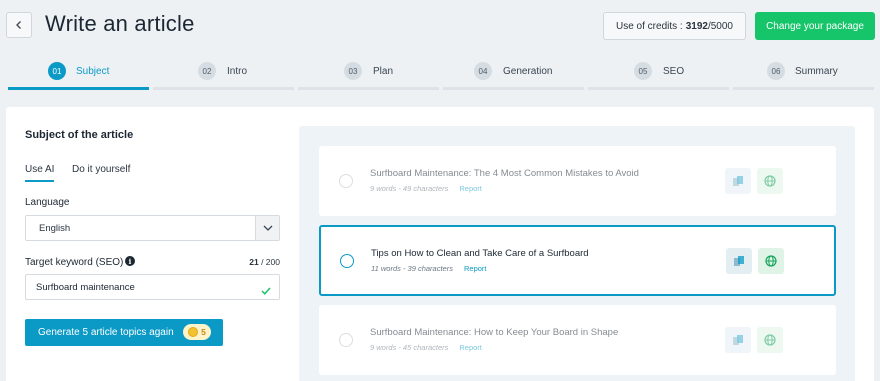 The height and width of the screenshot is (381, 880). Describe the element at coordinates (93, 71) in the screenshot. I see `step-label: Subject` at that location.